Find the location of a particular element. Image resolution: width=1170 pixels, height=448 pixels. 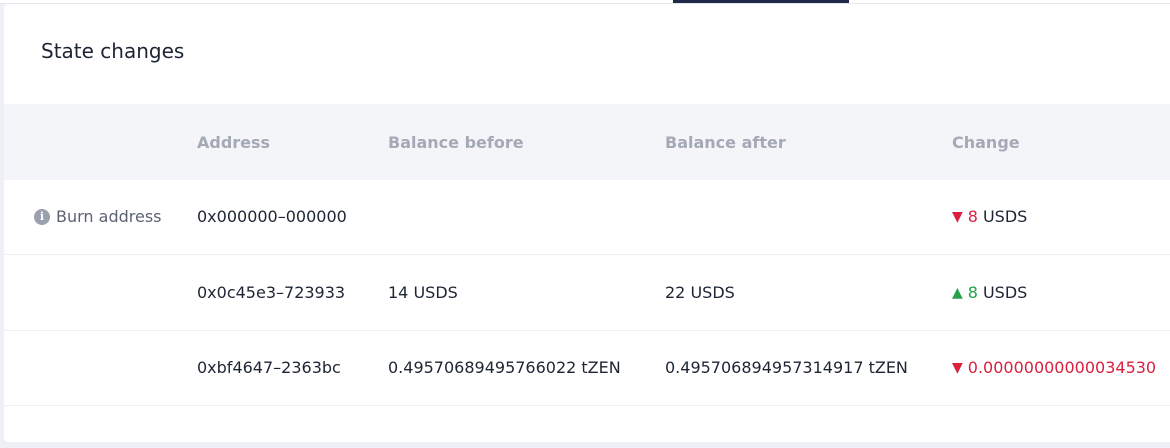

change-value: ▼ 0.00000000000034530 is located at coordinates (1056, 367).